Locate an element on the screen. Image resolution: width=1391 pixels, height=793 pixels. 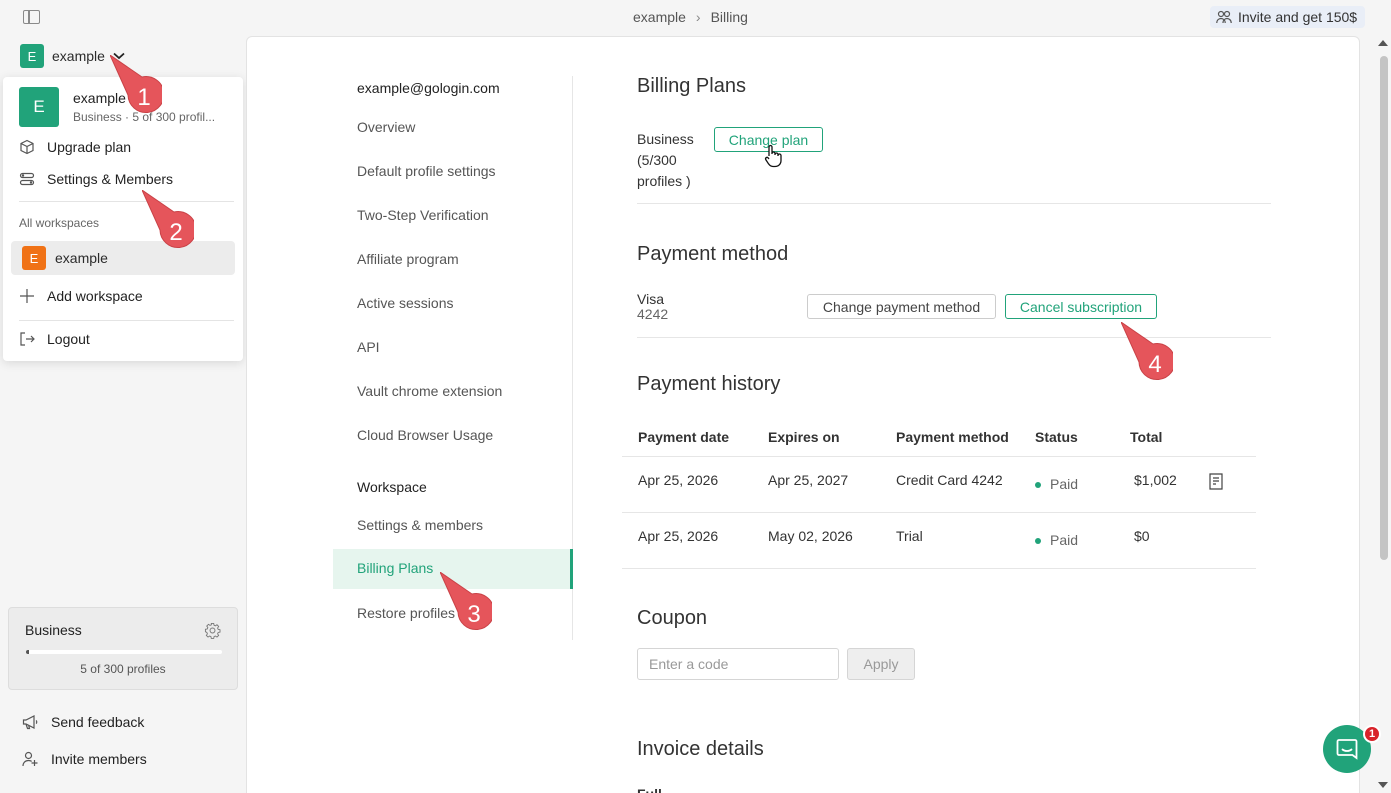
nav-workspace-heading: Workspace is located at coordinates (392, 487).